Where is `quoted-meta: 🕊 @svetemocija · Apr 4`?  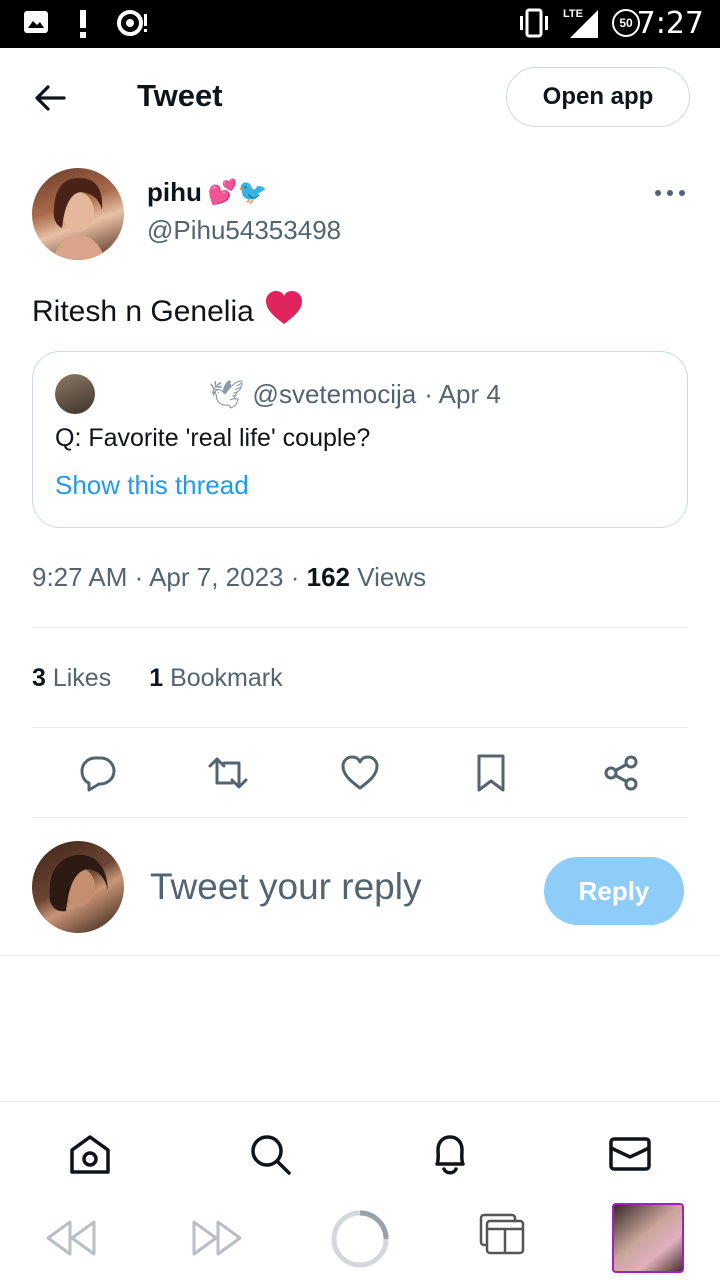
quoted-meta: 🕊 @svetemocija · Apr 4 is located at coordinates (355, 394).